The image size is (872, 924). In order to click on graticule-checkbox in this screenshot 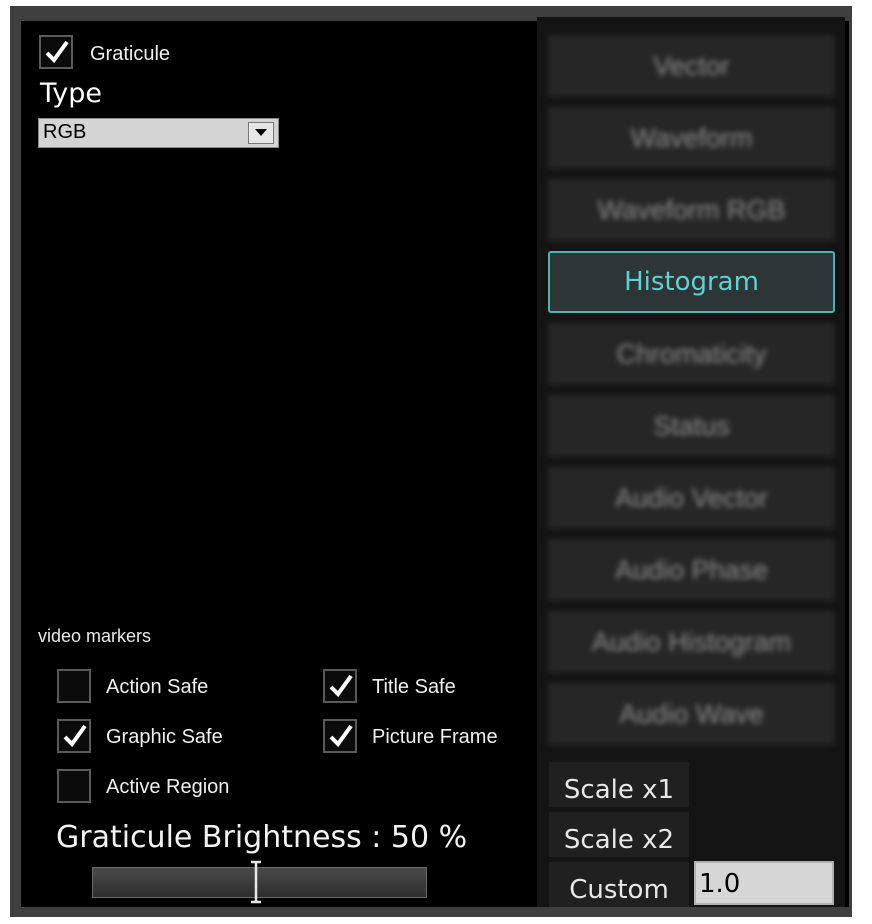, I will do `click(56, 52)`.